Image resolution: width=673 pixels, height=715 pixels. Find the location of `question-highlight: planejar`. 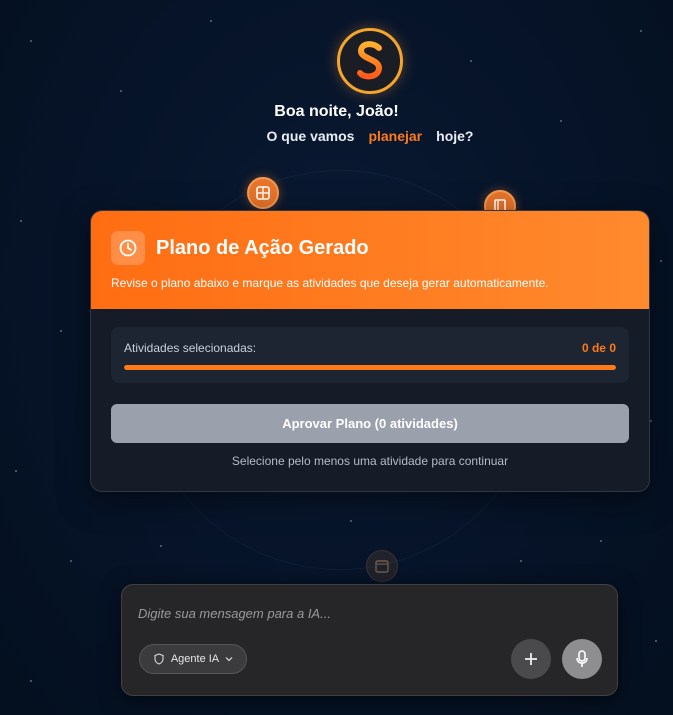

question-highlight: planejar is located at coordinates (395, 136).